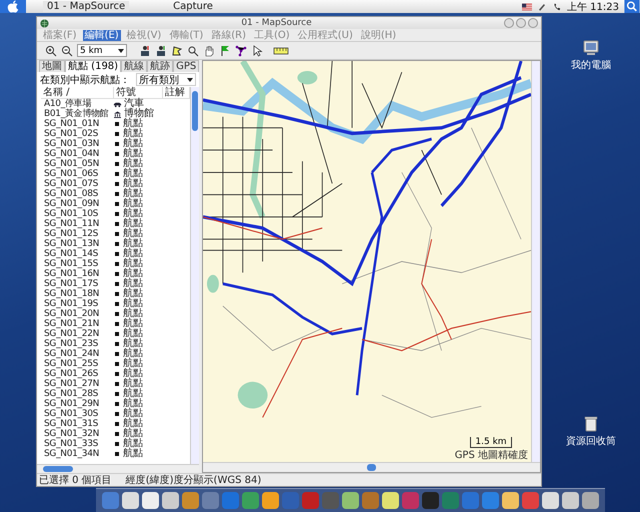 The height and width of the screenshot is (512, 640). What do you see at coordinates (77, 134) in the screenshot?
I see `waypoint-name: SG_N01_02S` at bounding box center [77, 134].